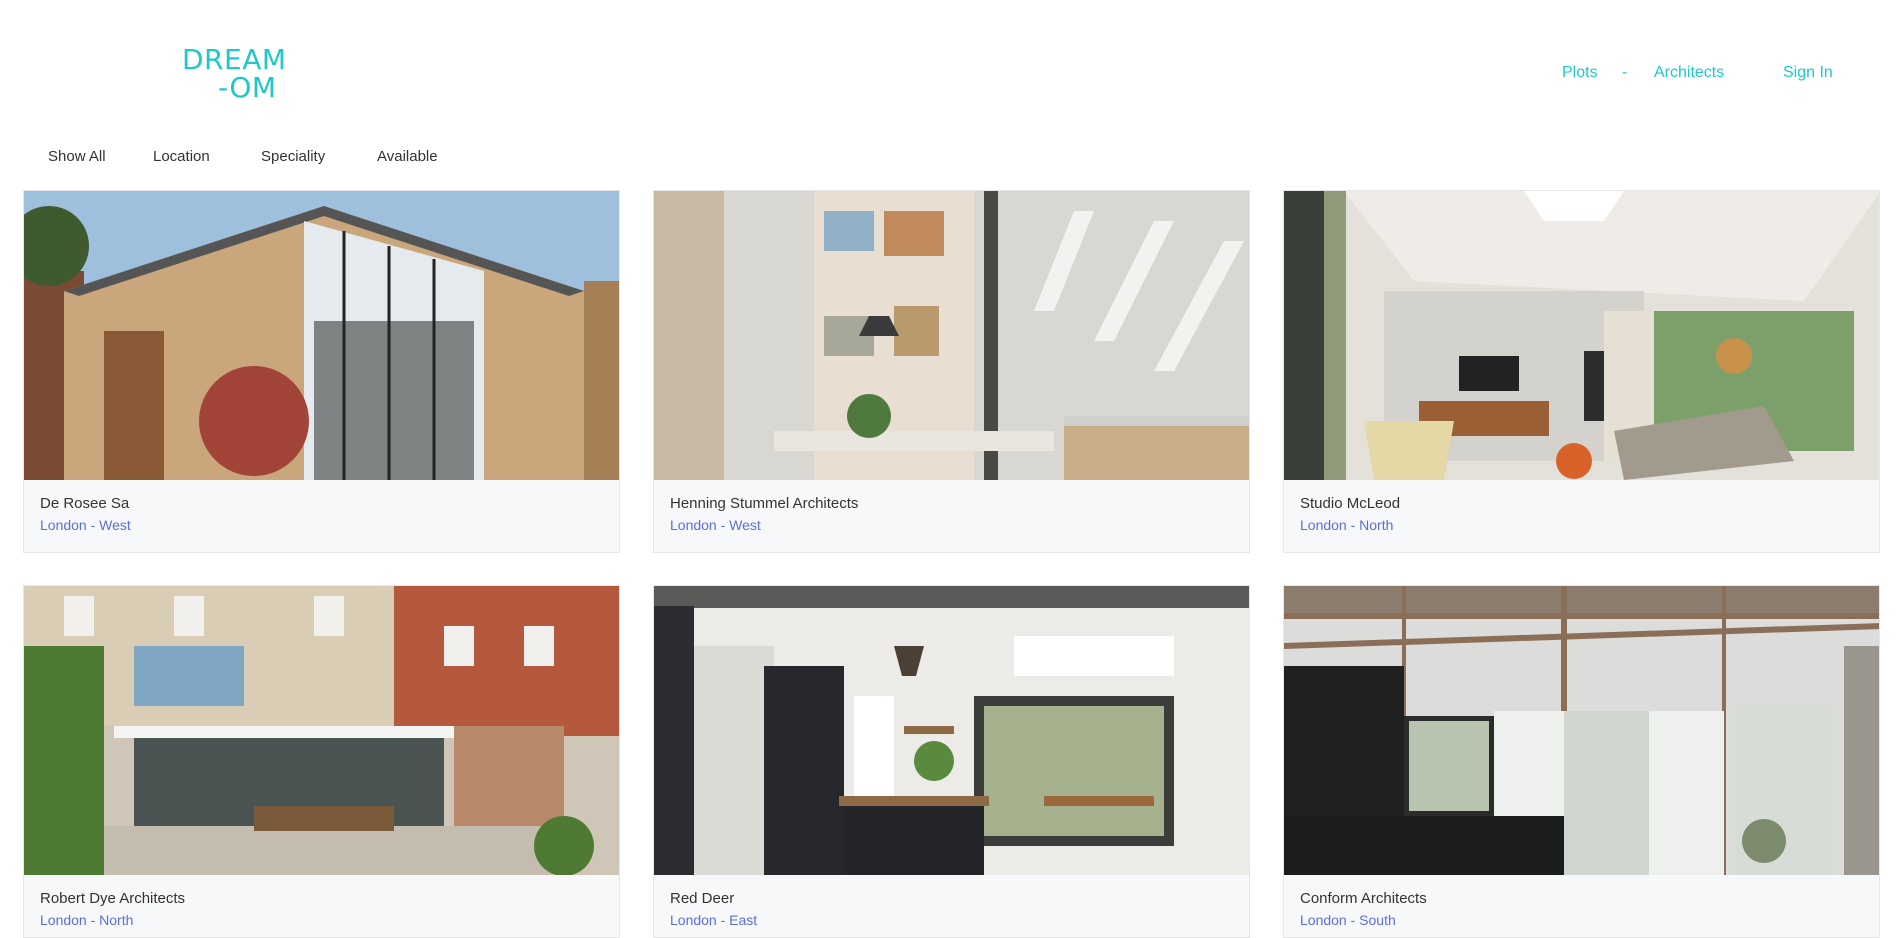 The width and height of the screenshot is (1903, 938). I want to click on architect-card: Red Deer London - East, so click(951, 761).